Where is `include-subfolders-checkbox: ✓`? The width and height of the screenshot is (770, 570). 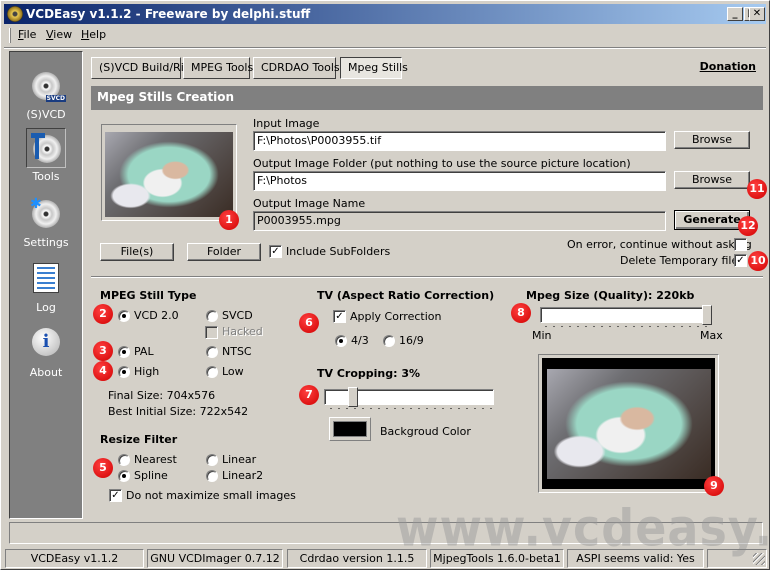 include-subfolders-checkbox: ✓ is located at coordinates (275, 251).